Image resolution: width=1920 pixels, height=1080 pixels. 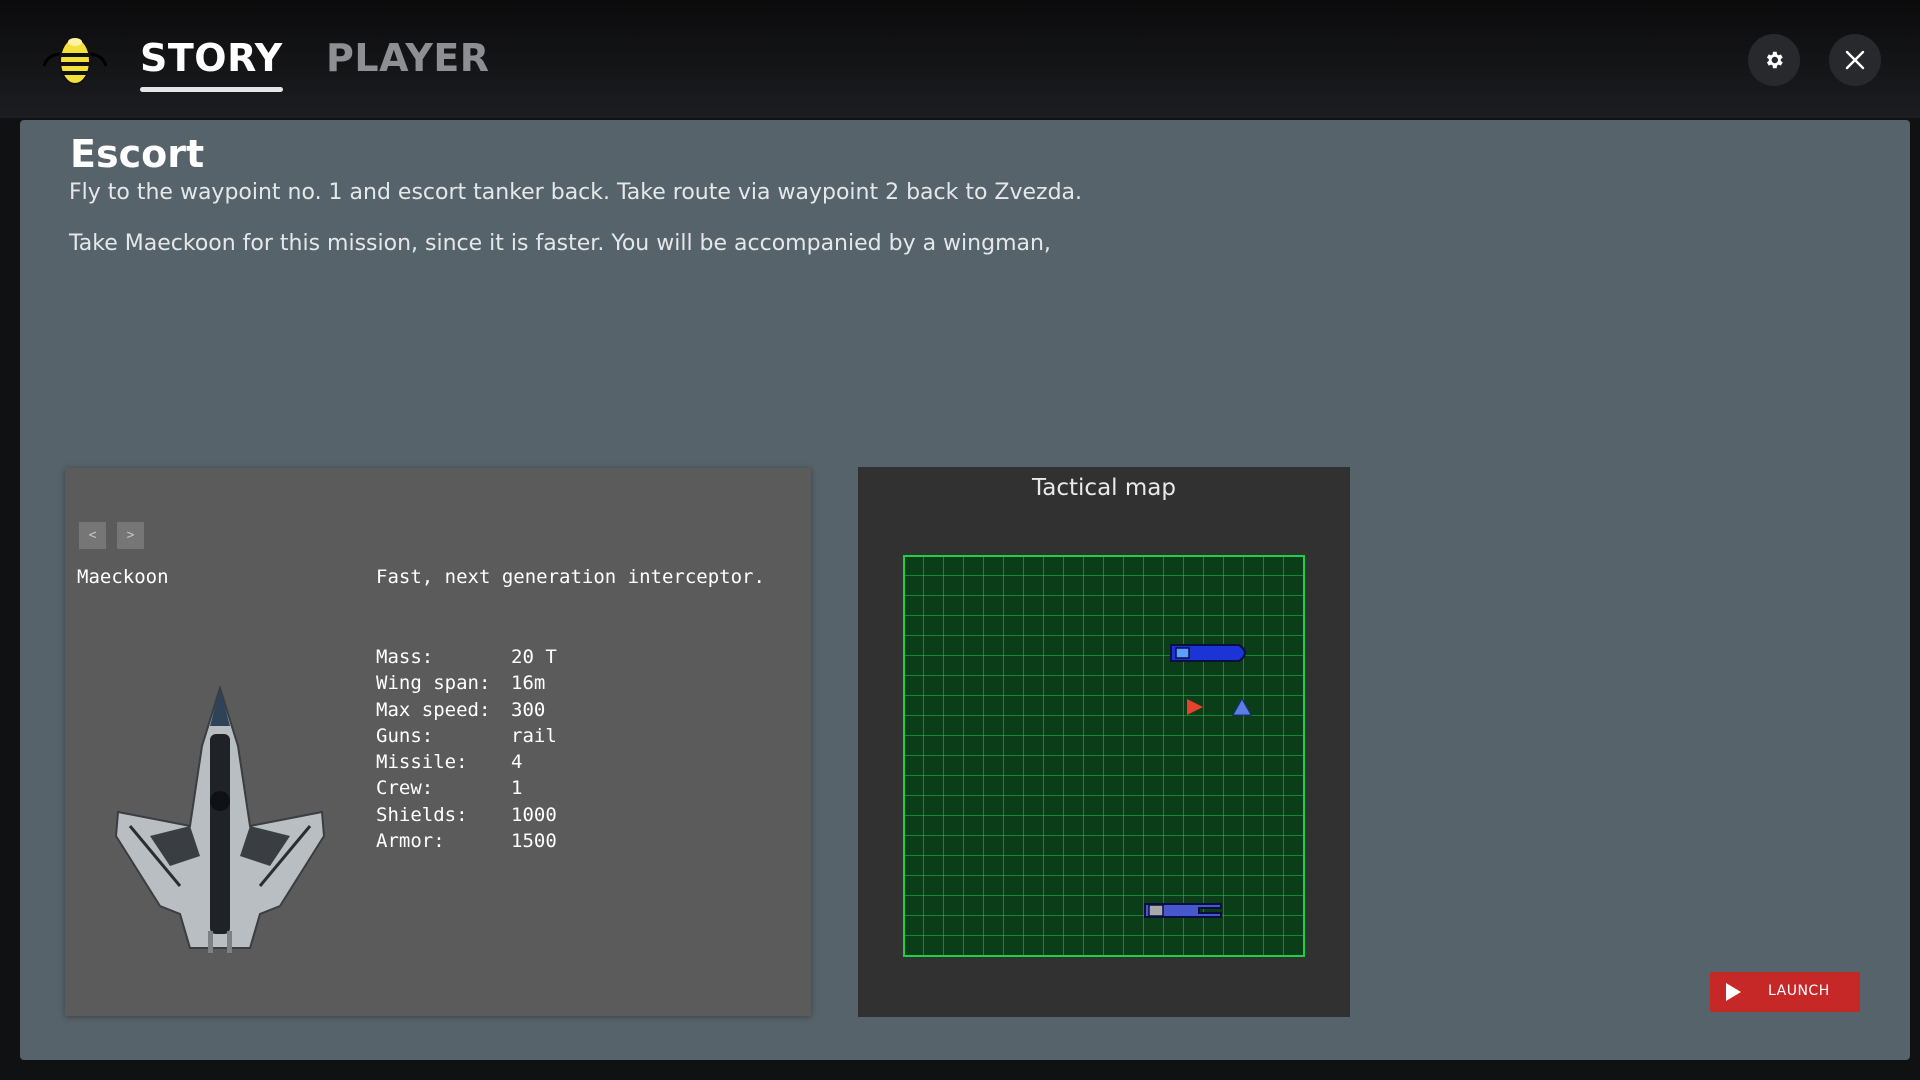 I want to click on stat-key: Guns:, so click(x=443, y=736).